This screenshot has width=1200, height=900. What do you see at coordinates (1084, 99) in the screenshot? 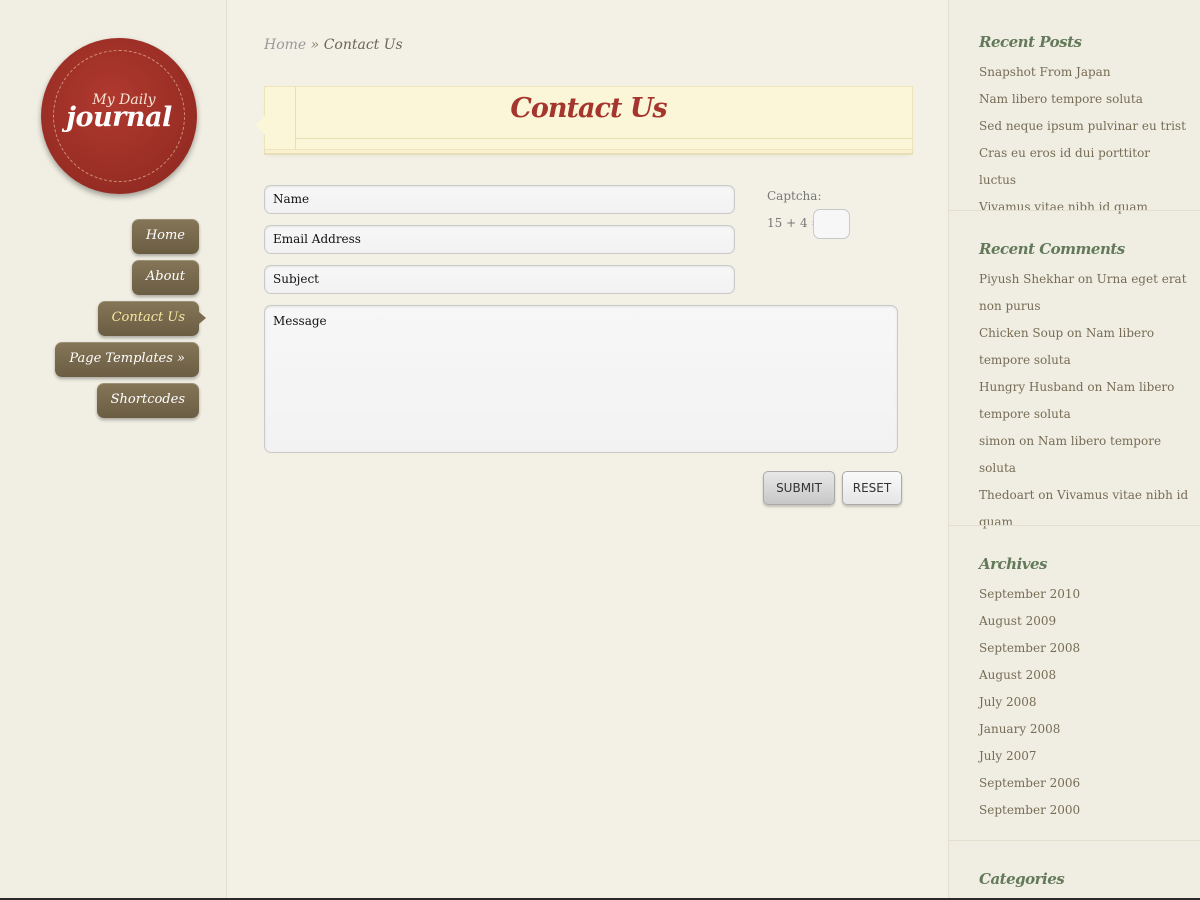
I see `recent-post-link: Nam libero tempore soluta` at bounding box center [1084, 99].